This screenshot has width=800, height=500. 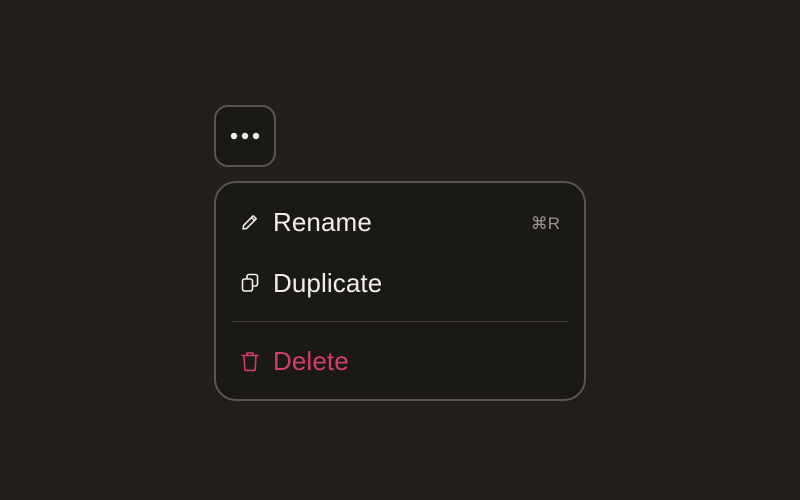 I want to click on more-options-button, so click(x=245, y=136).